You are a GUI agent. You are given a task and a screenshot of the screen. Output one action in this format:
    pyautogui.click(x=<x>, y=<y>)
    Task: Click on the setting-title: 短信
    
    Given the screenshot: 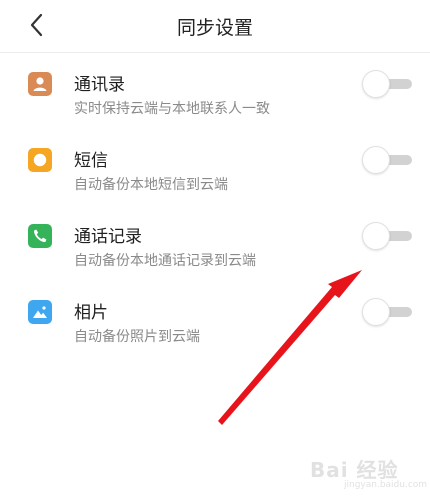 What is the action you would take?
    pyautogui.click(x=91, y=161)
    